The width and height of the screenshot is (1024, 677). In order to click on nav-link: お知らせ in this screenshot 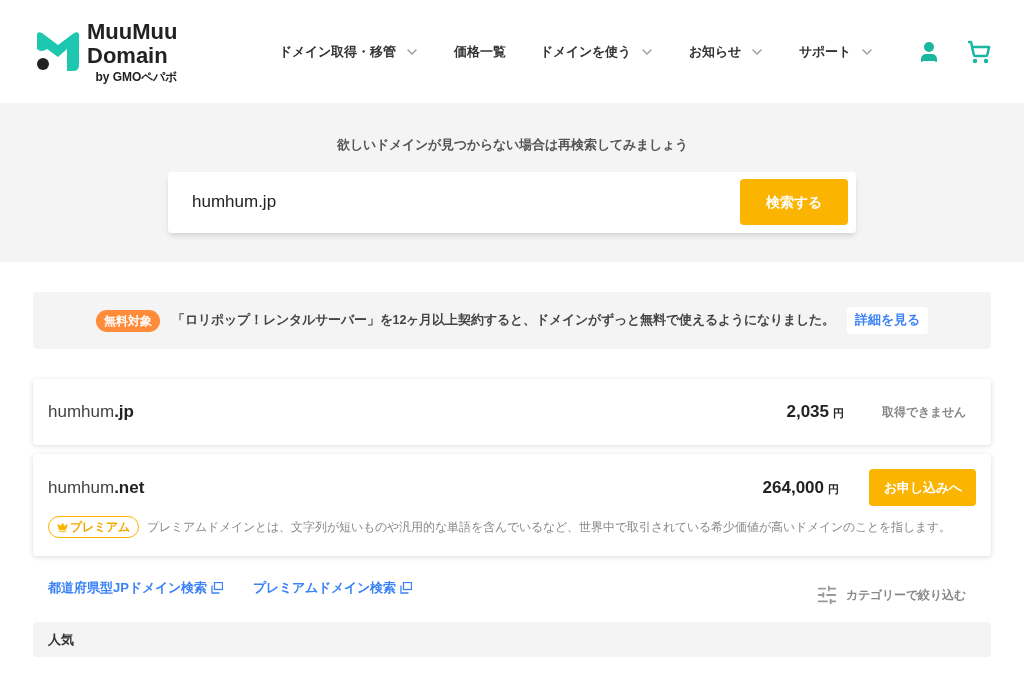, I will do `click(727, 51)`.